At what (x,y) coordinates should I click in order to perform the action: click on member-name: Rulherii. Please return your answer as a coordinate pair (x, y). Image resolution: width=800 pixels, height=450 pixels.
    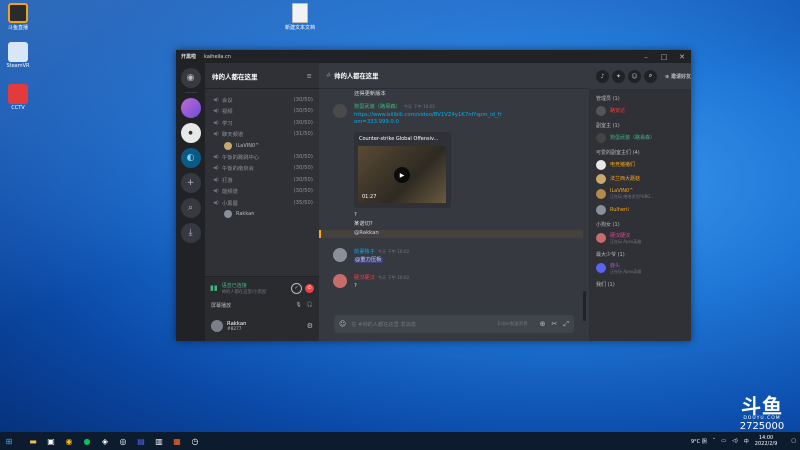
    Looking at the image, I should click on (619, 209).